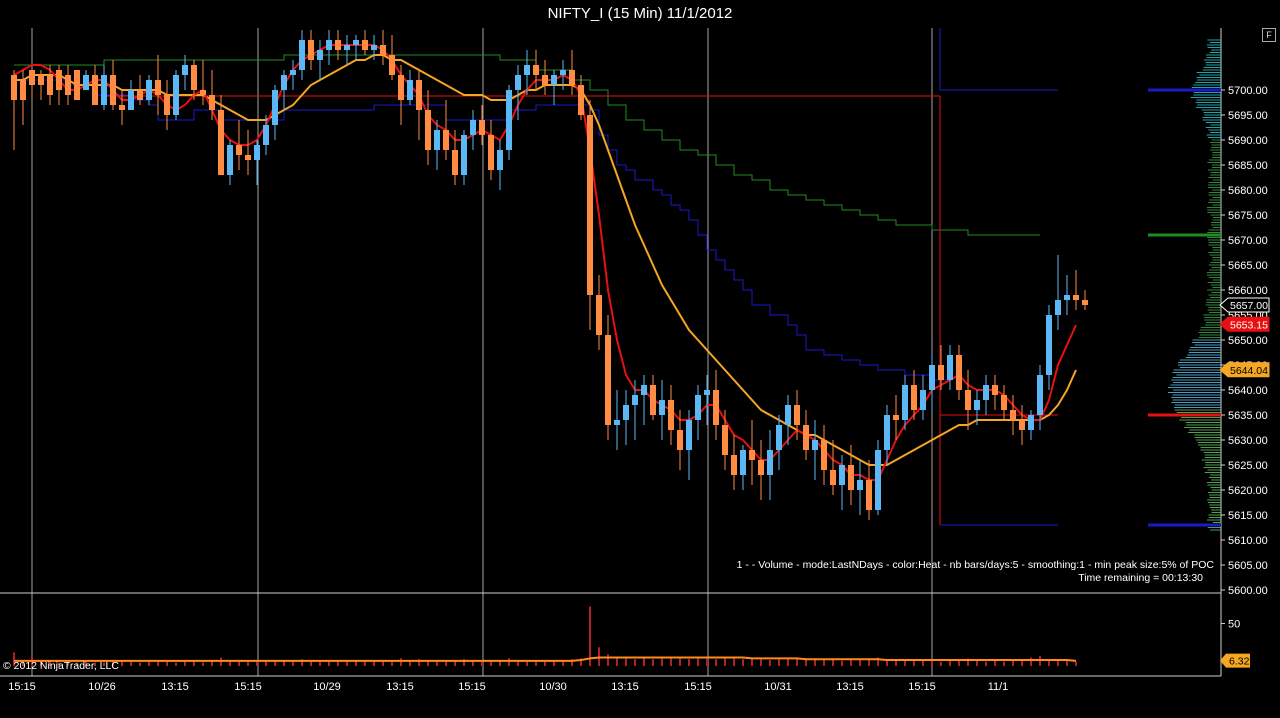 The height and width of the screenshot is (718, 1280). Describe the element at coordinates (545, 659) in the screenshot. I see `volume-ma-line` at that location.